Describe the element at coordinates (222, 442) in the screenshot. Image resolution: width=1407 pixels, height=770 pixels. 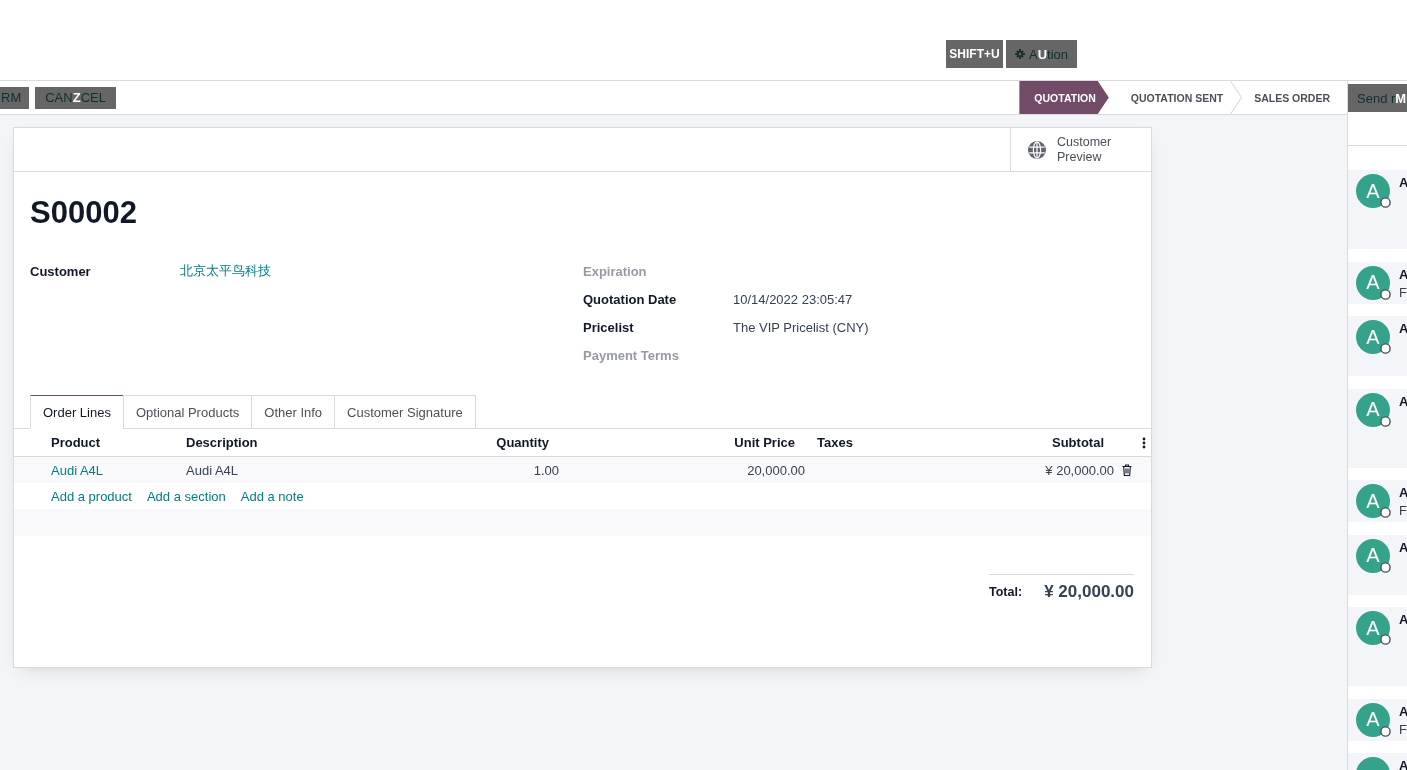
I see `column-header: Description` at that location.